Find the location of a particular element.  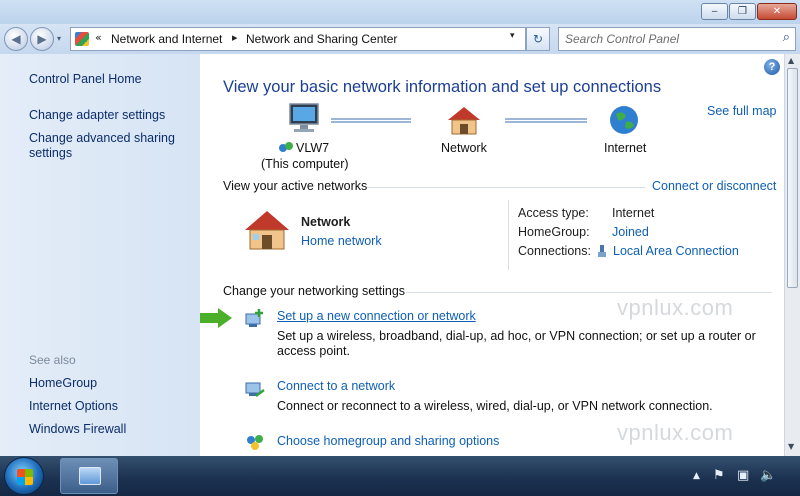

search-input is located at coordinates (665, 39).